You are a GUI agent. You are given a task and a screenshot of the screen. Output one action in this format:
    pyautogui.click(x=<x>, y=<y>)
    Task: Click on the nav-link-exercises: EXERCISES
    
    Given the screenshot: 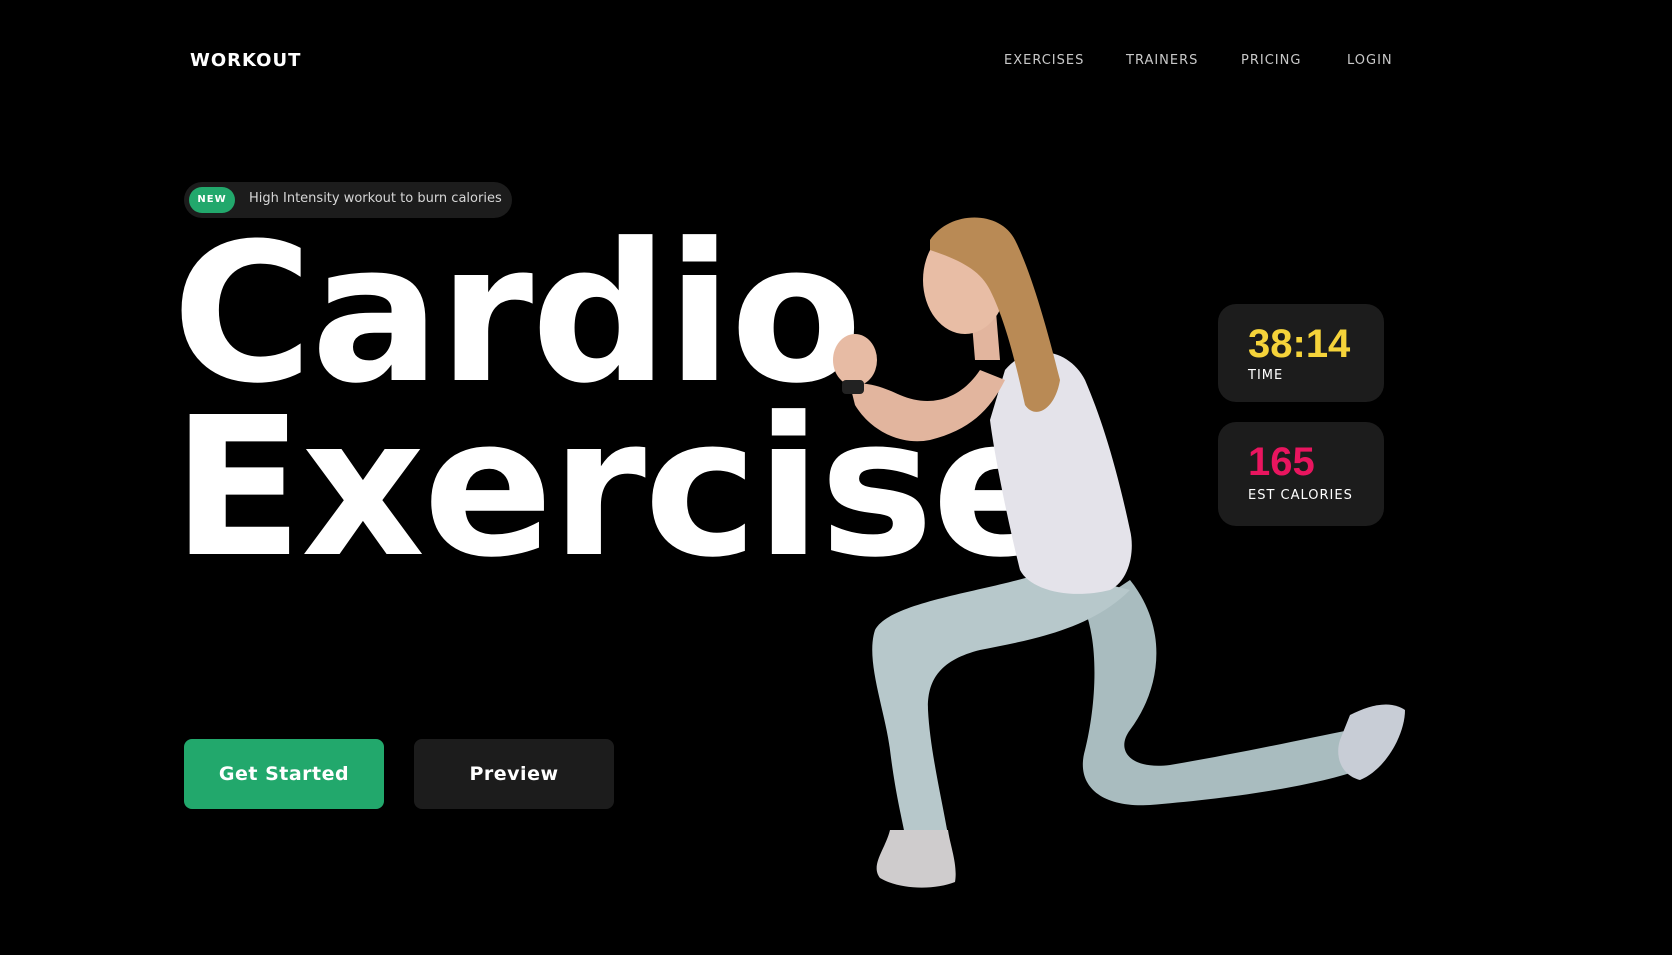 What is the action you would take?
    pyautogui.click(x=1044, y=60)
    